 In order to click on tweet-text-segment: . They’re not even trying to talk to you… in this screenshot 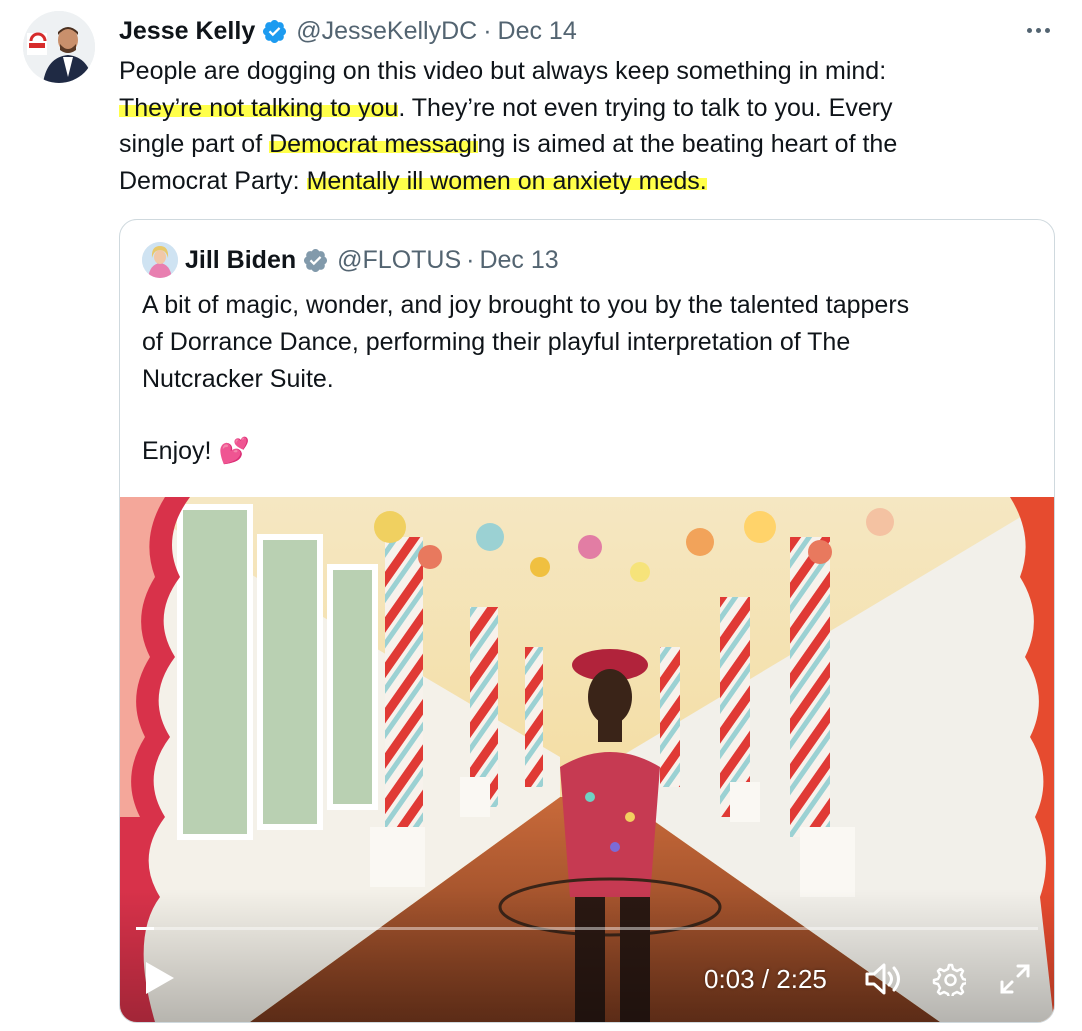, I will do `click(645, 107)`.